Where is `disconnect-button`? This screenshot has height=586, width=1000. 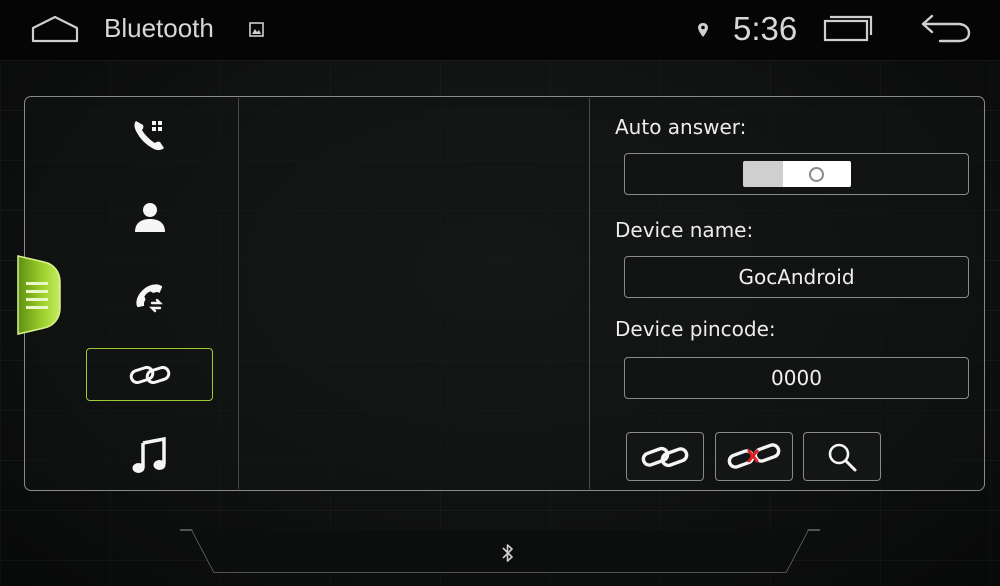
disconnect-button is located at coordinates (754, 456).